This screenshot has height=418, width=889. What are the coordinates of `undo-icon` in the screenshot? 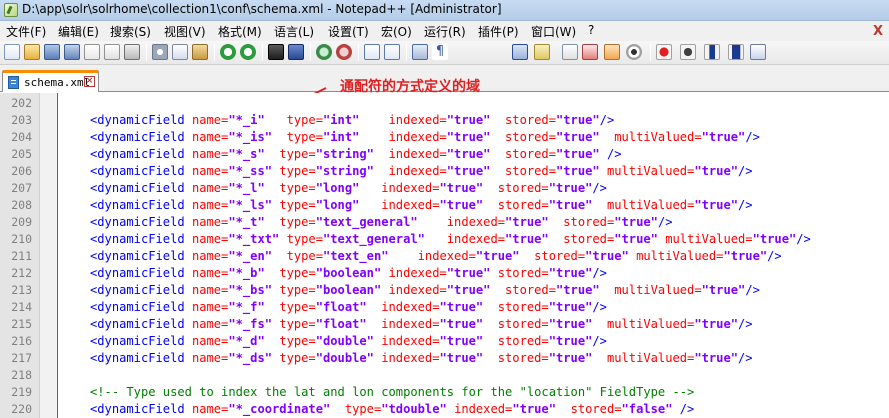 It's located at (228, 52).